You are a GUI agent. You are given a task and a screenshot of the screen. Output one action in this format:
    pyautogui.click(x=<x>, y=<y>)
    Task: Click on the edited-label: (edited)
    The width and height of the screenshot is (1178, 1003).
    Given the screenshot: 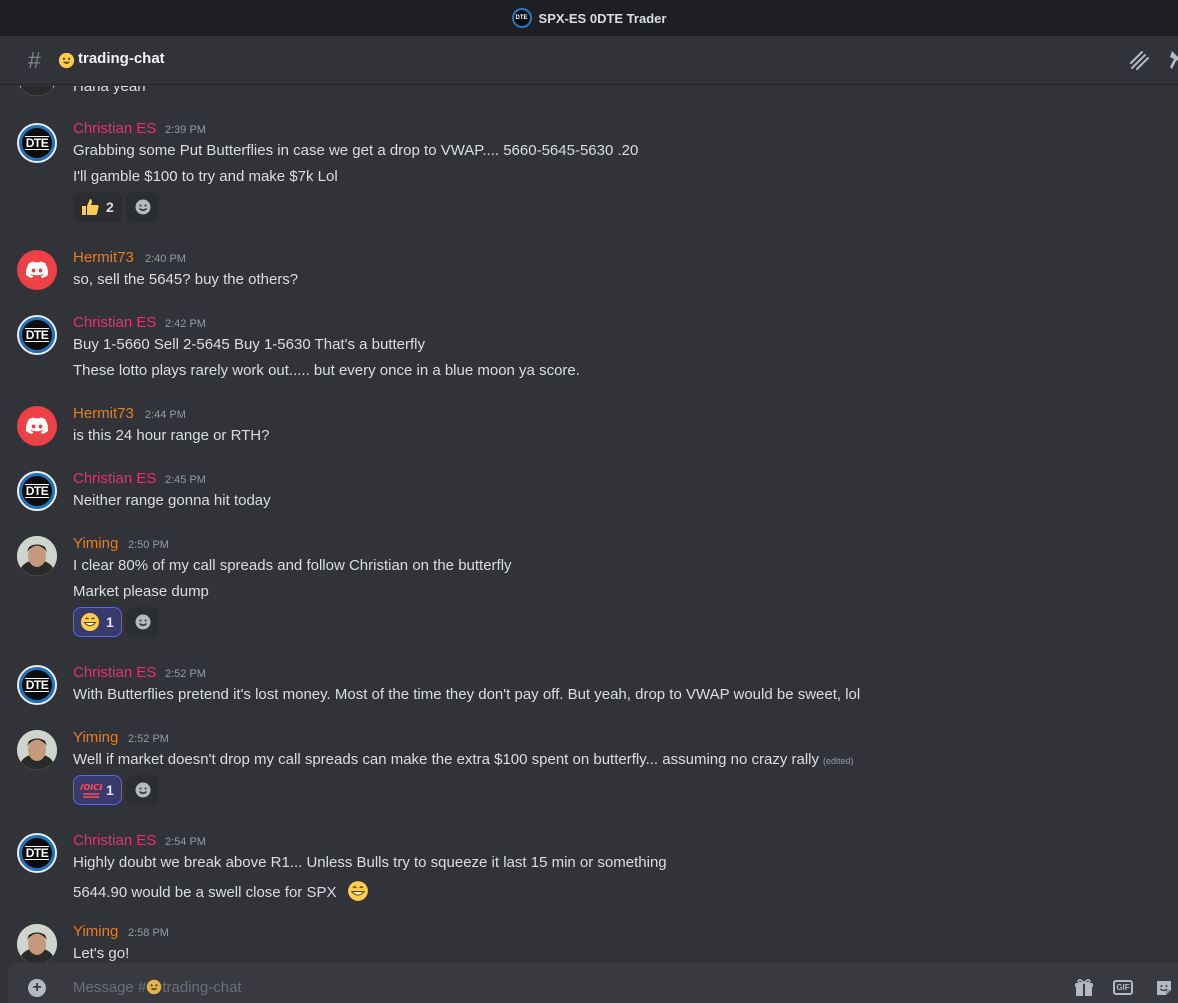 What is the action you would take?
    pyautogui.click(x=838, y=761)
    